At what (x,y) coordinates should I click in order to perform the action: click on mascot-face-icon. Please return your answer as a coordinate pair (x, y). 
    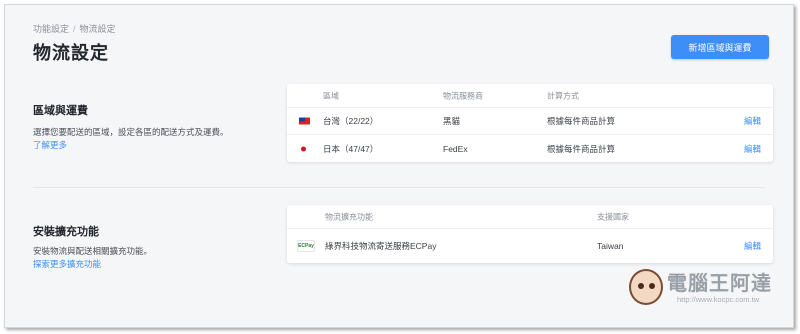
    Looking at the image, I should click on (646, 287).